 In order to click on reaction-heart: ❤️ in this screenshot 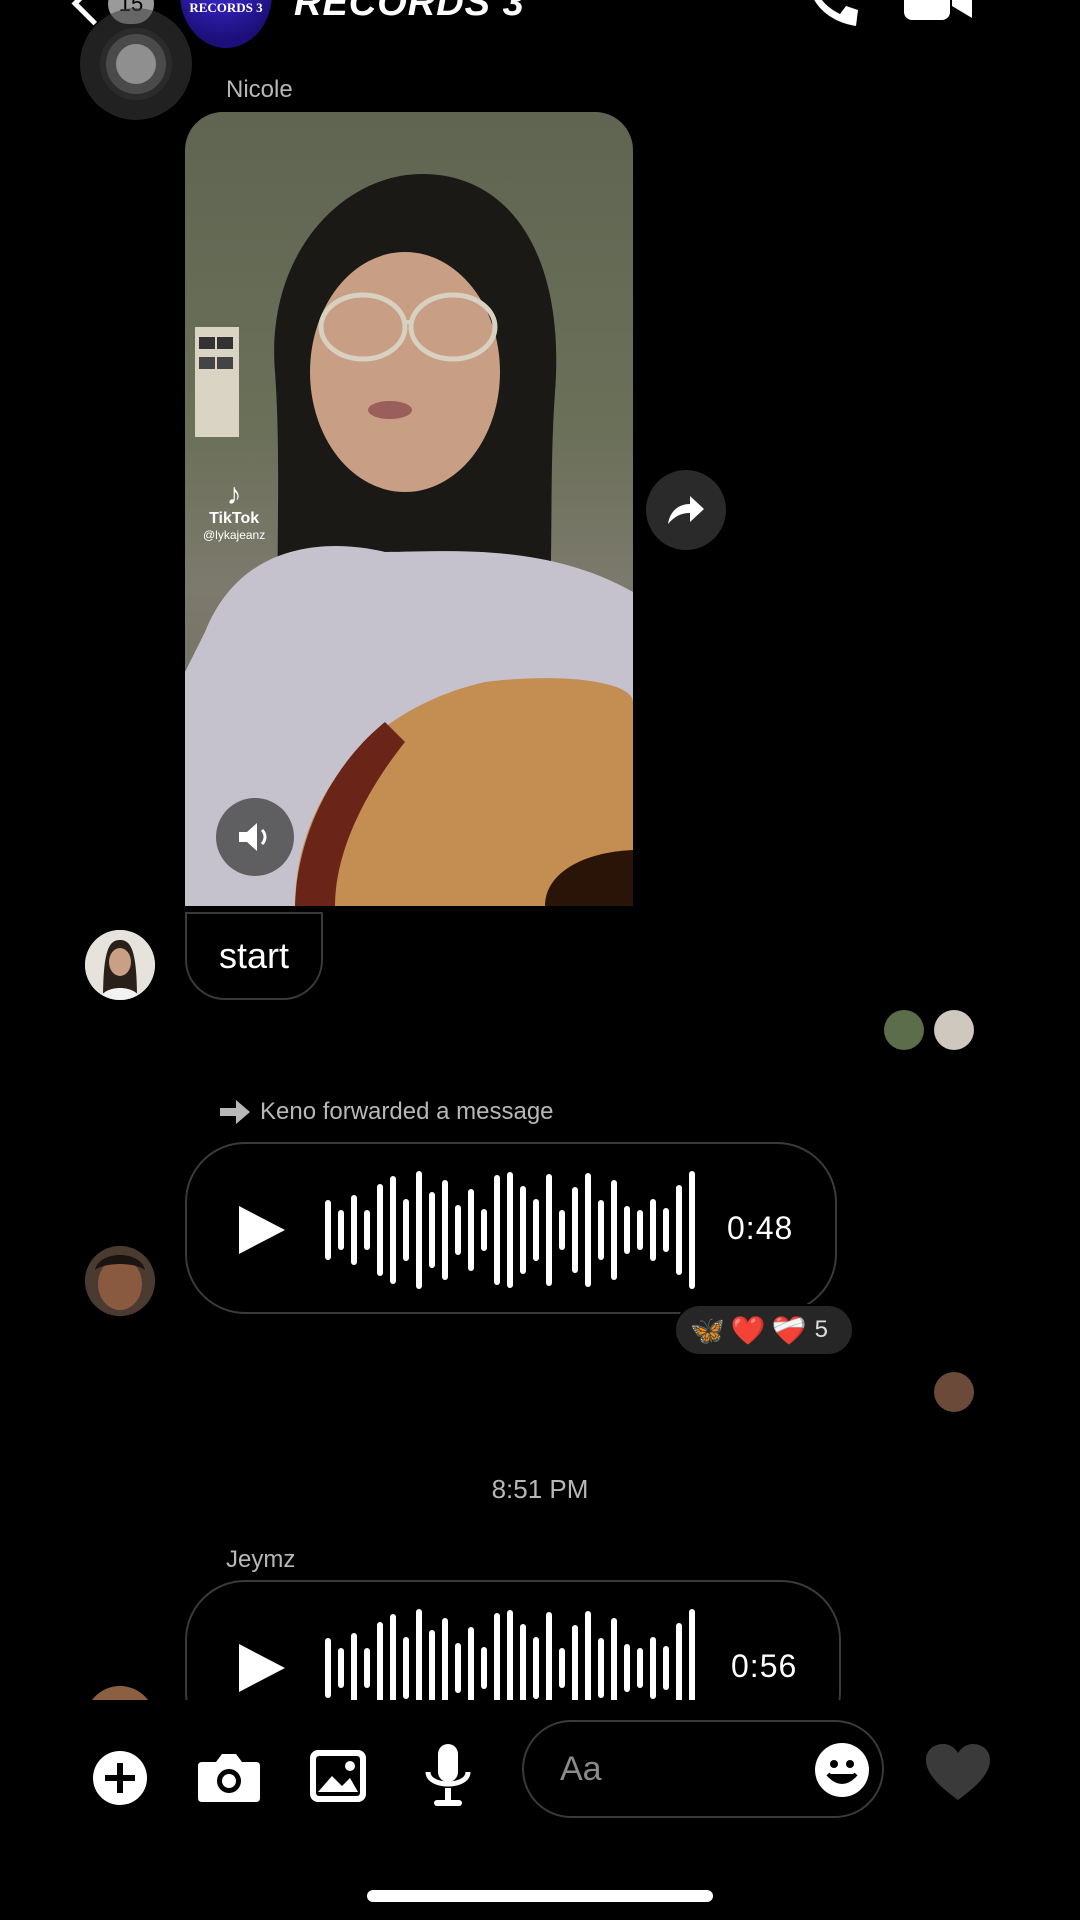, I will do `click(748, 1330)`.